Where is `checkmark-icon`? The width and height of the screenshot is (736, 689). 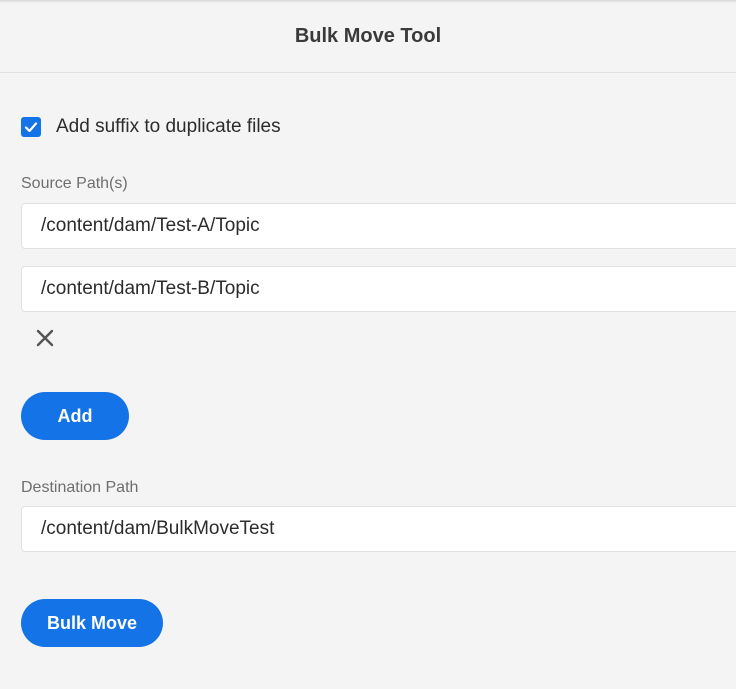
checkmark-icon is located at coordinates (31, 127).